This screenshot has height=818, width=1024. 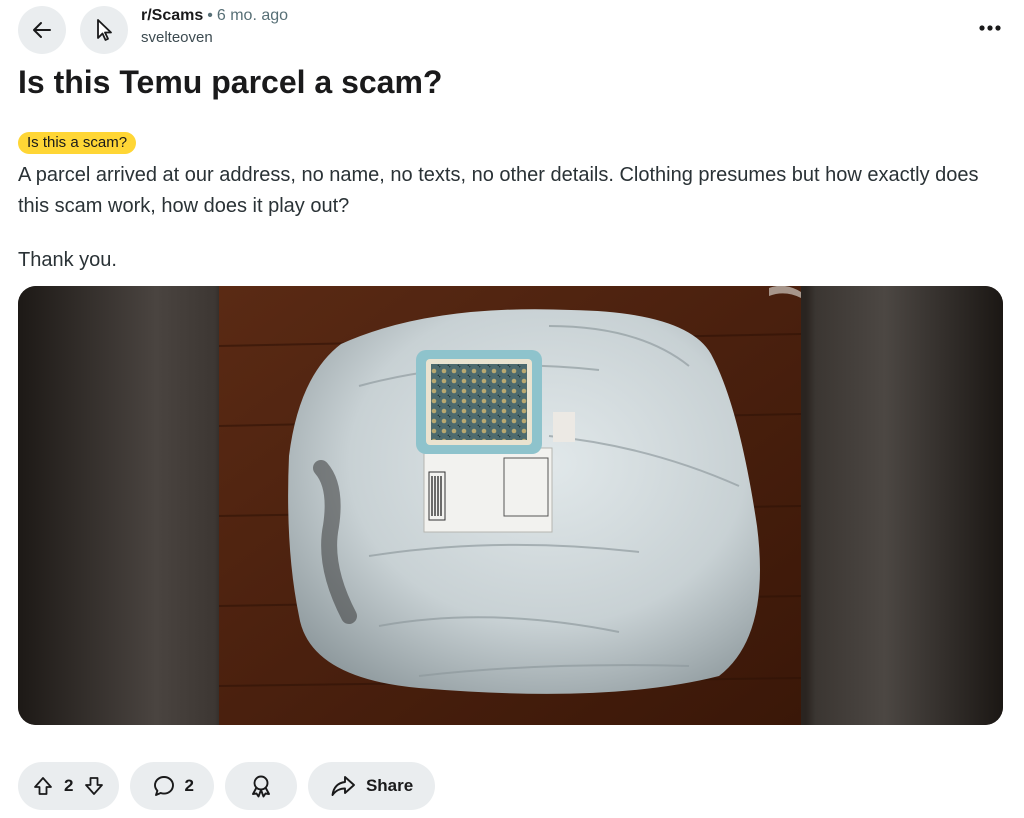 I want to click on share-button: Share, so click(x=371, y=786).